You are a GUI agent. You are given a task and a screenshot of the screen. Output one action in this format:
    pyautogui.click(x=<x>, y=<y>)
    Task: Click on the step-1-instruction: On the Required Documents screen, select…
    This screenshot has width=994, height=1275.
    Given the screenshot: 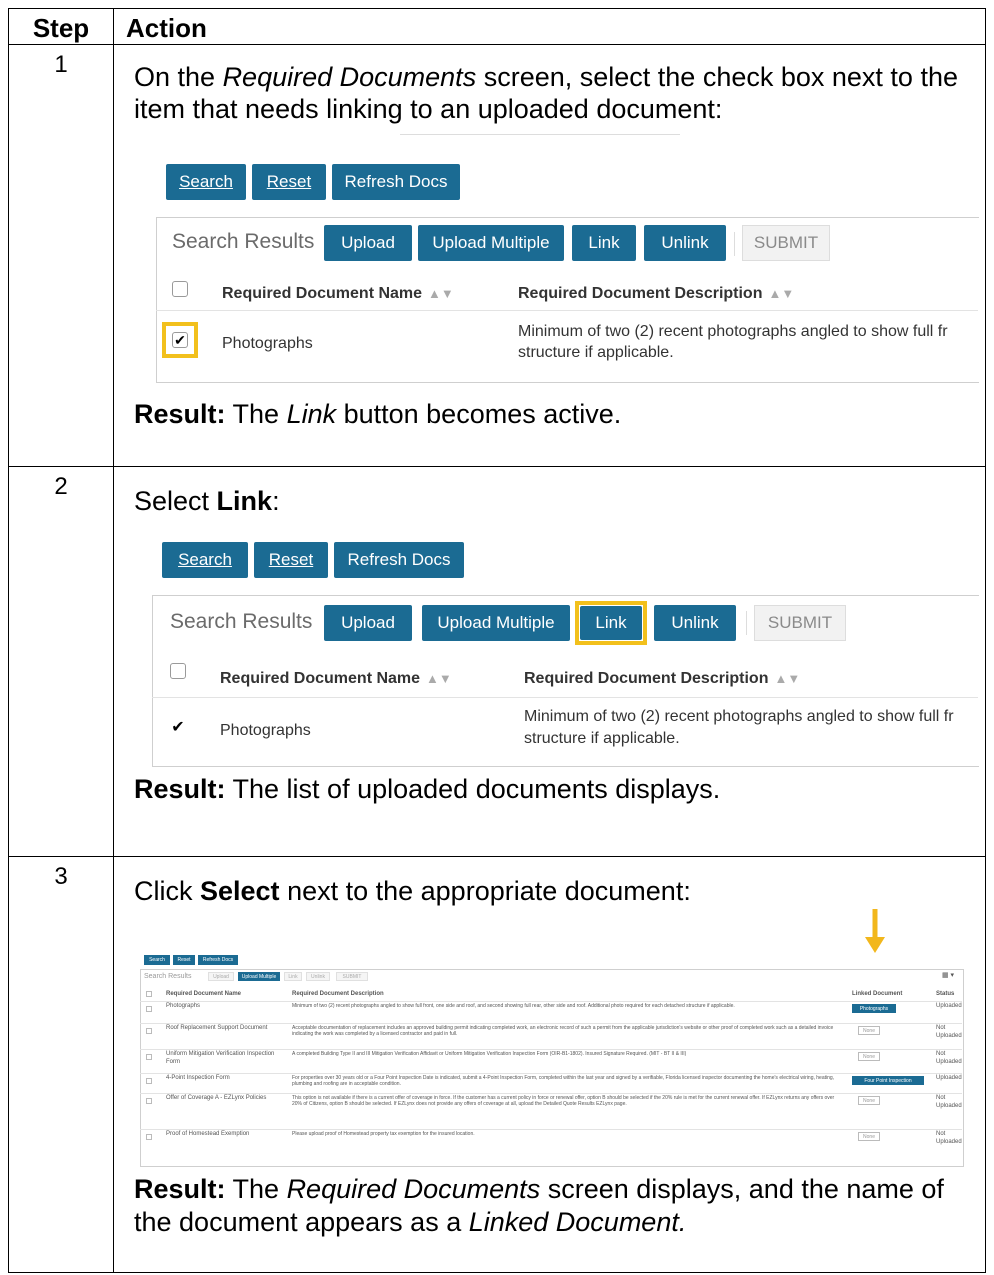 What is the action you would take?
    pyautogui.click(x=546, y=93)
    